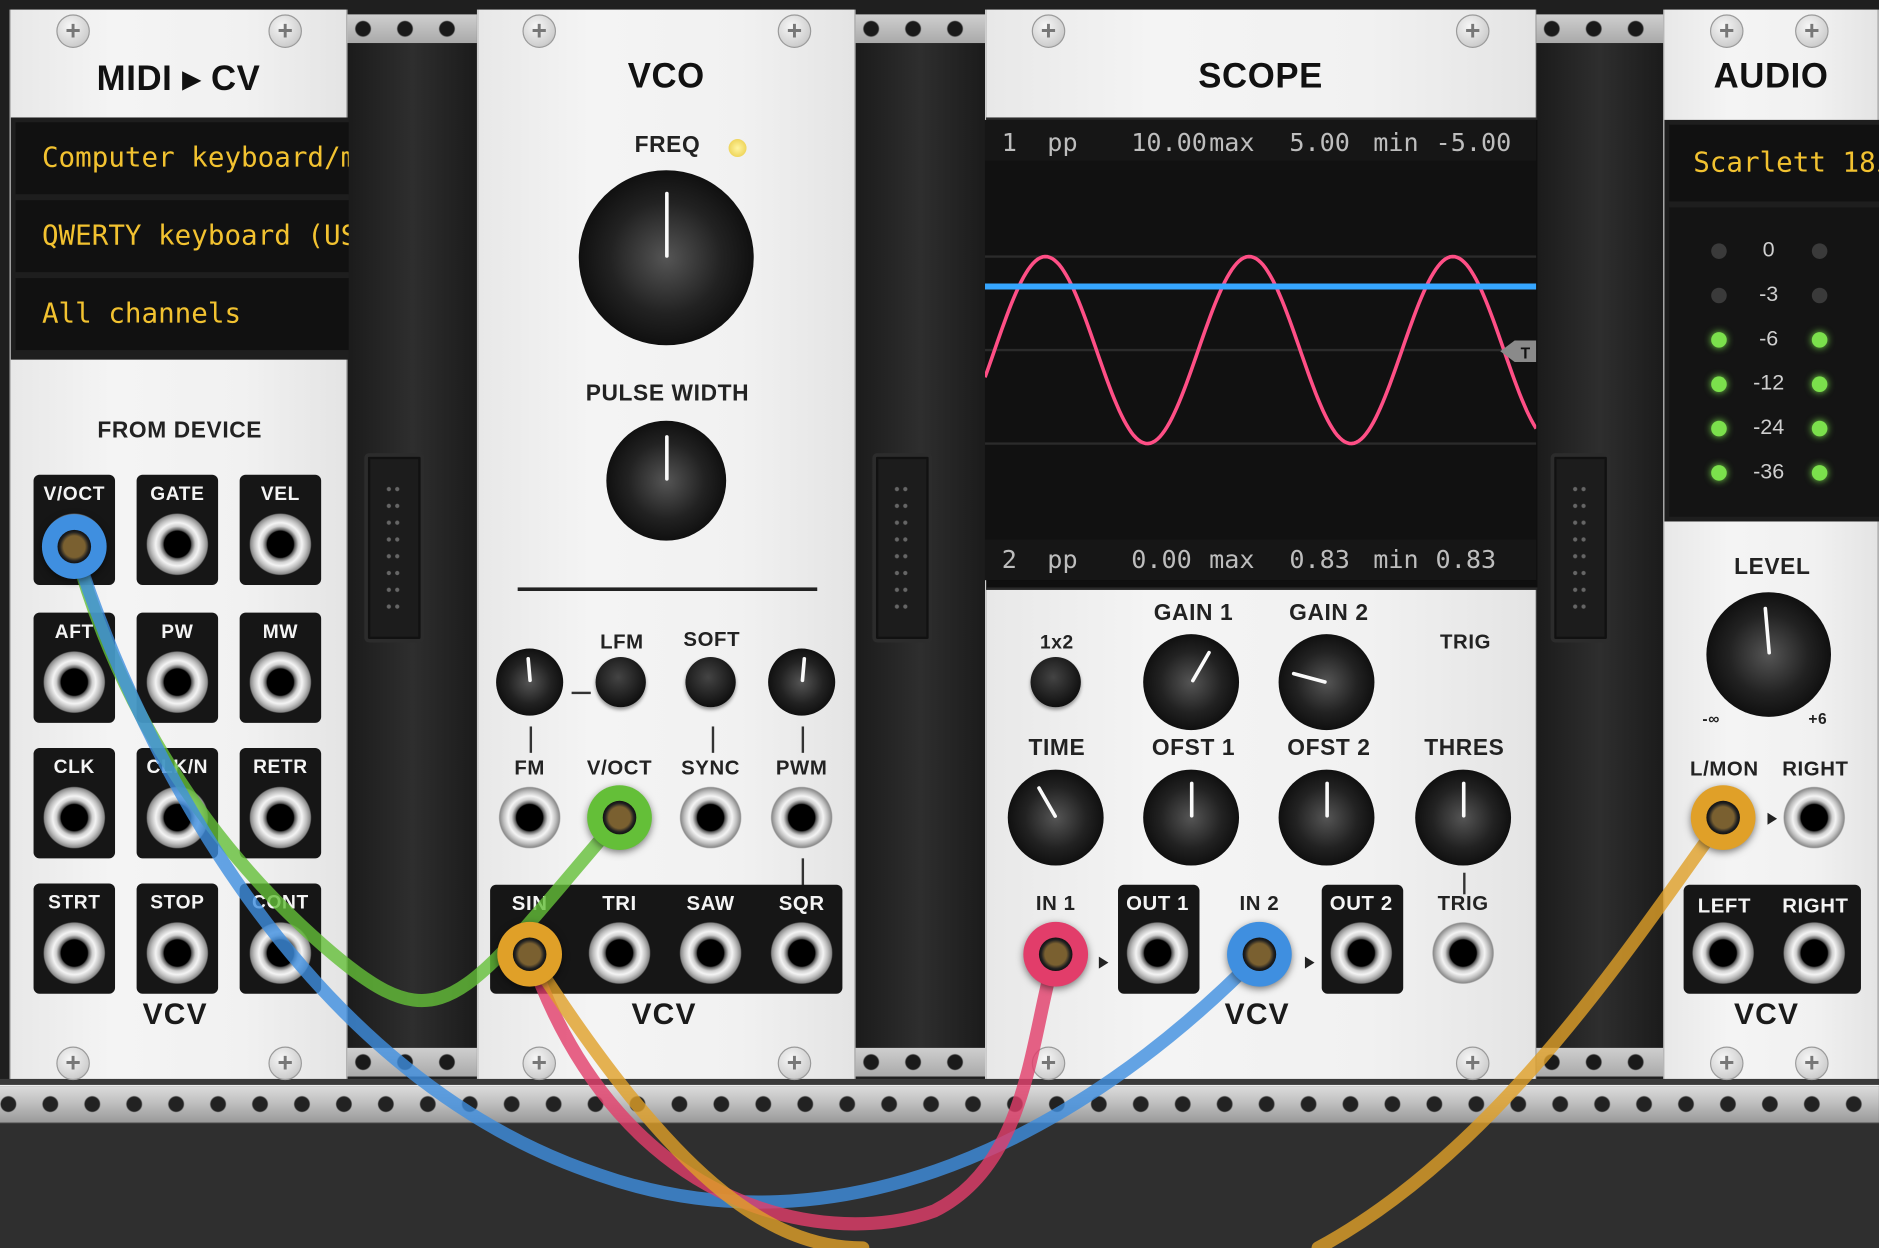 The width and height of the screenshot is (1879, 1248). Describe the element at coordinates (1319, 559) in the screenshot. I see `scope-ch2-max-value: 0.83` at that location.